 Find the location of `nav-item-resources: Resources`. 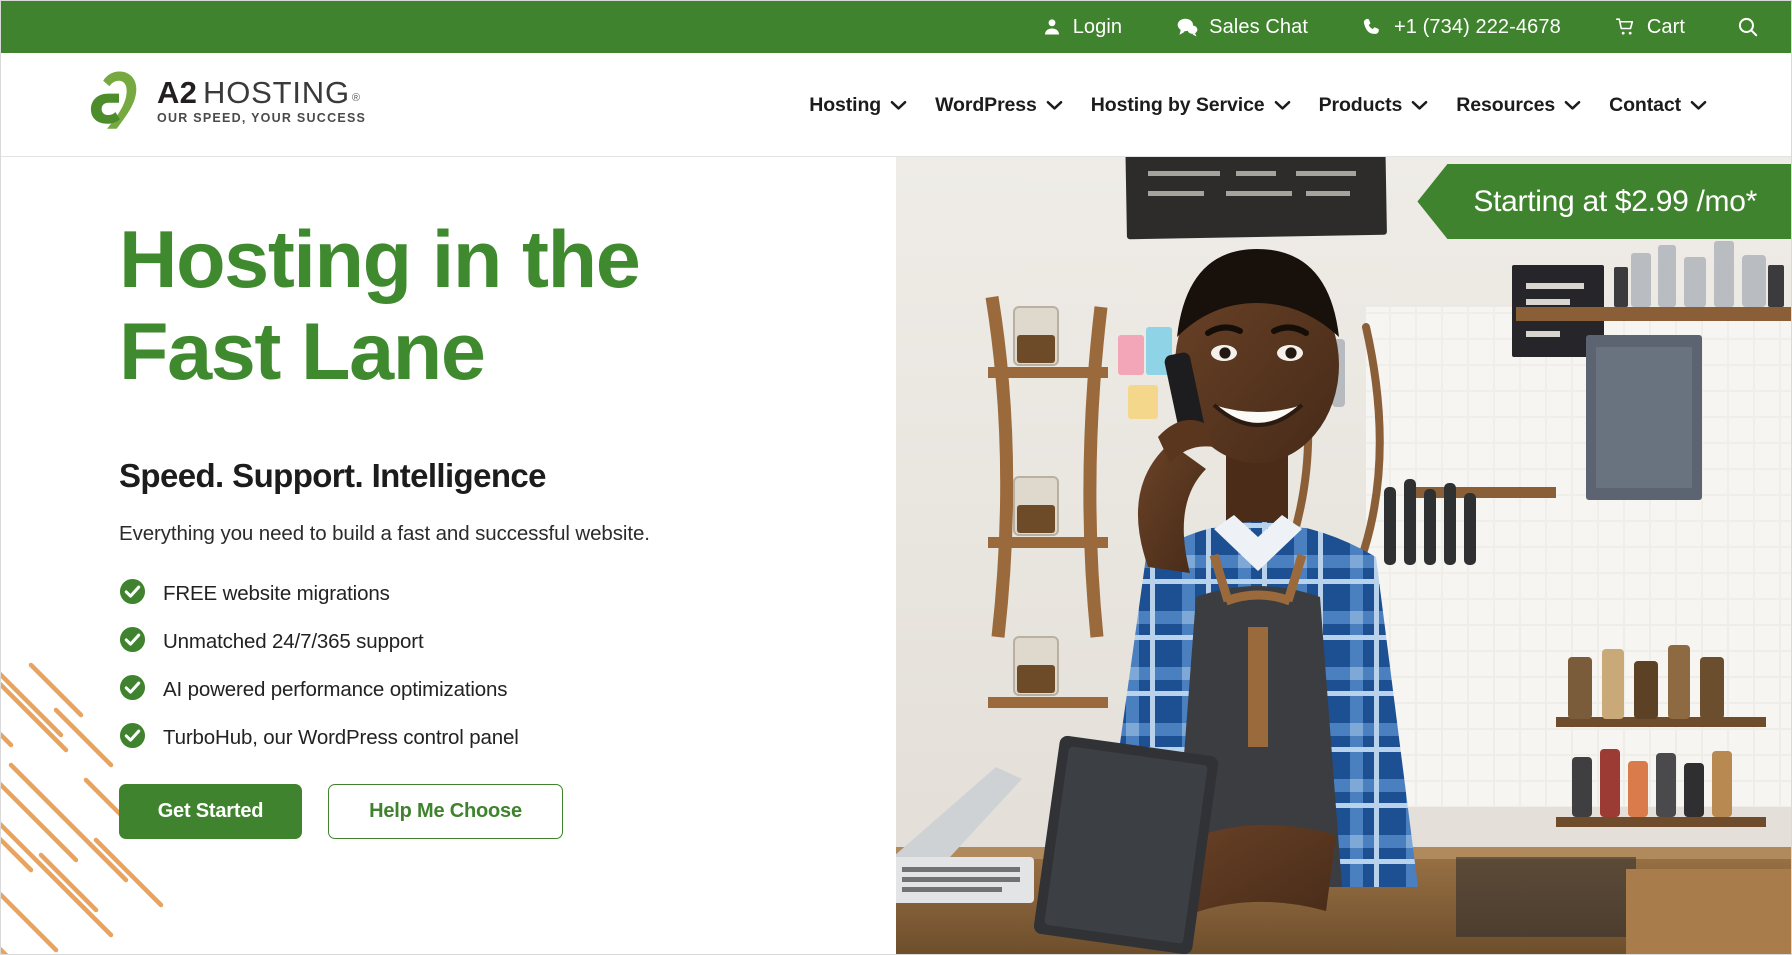

nav-item-resources: Resources is located at coordinates (1518, 105).